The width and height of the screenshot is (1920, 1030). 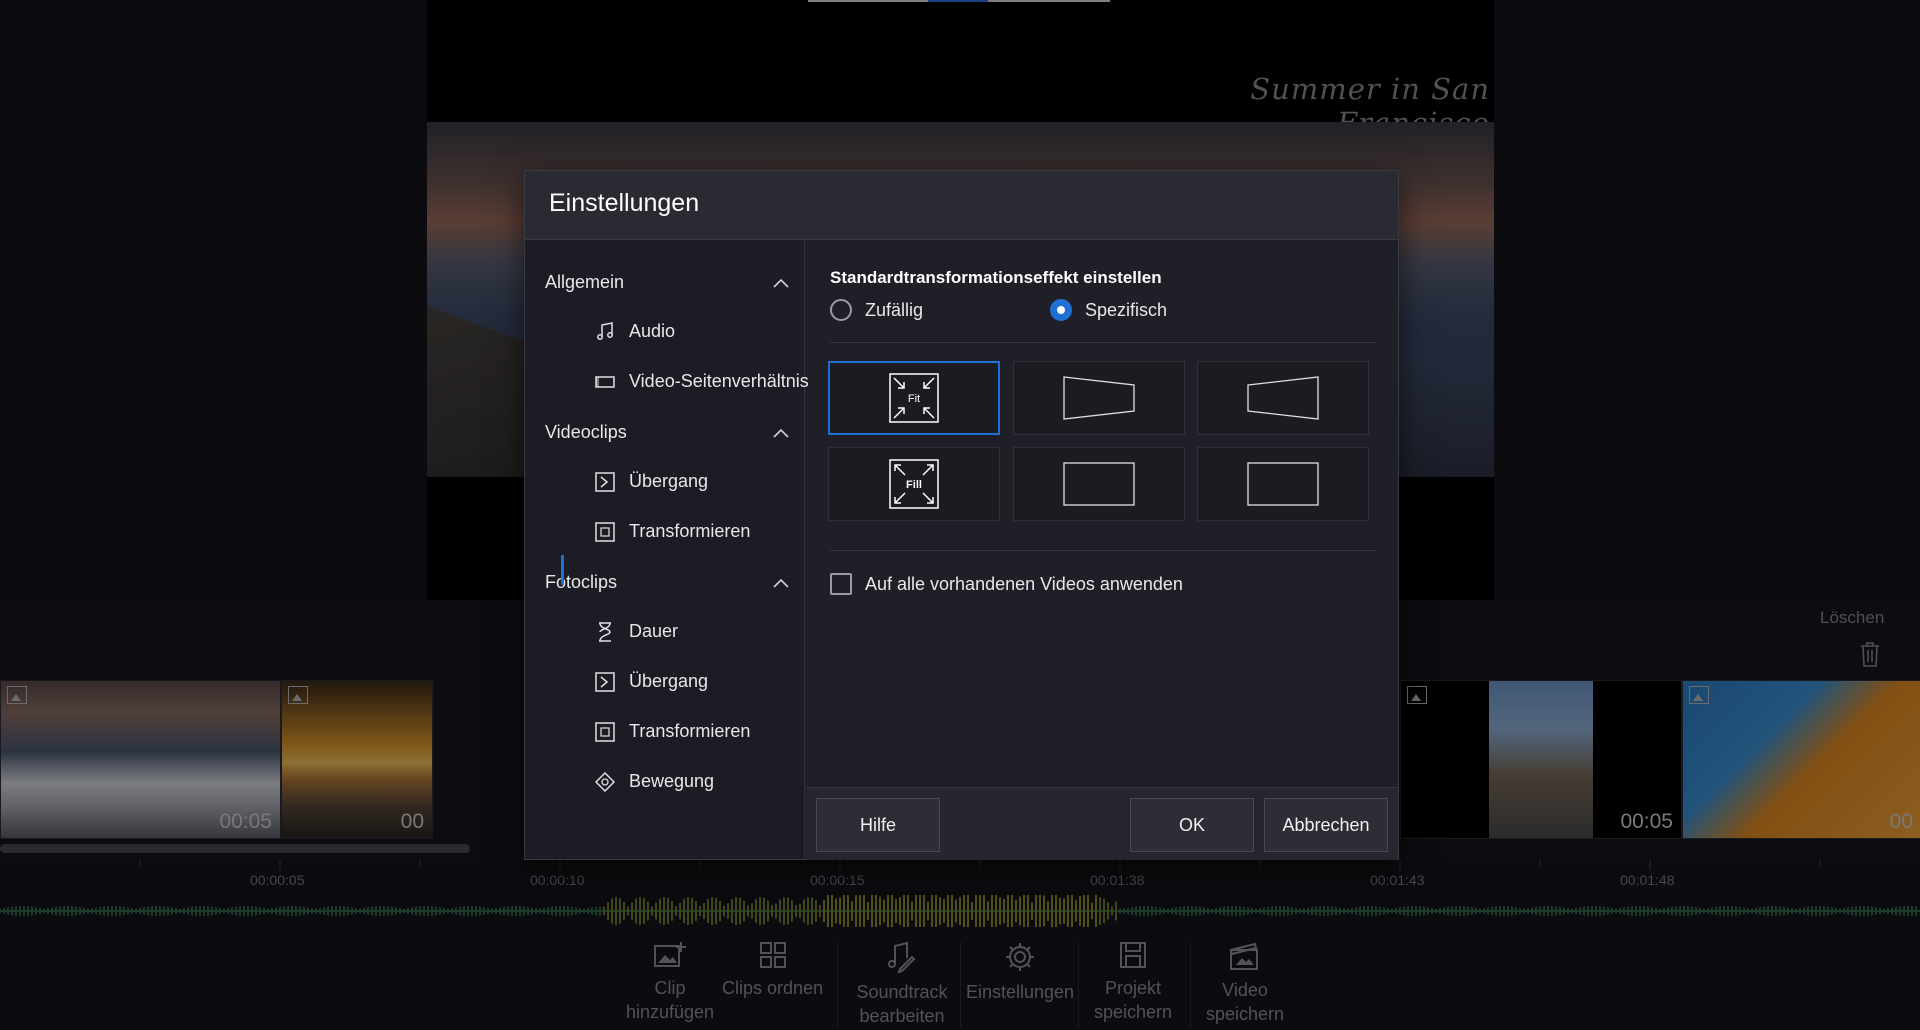 I want to click on nav-item-label: Dauer, so click(x=654, y=631).